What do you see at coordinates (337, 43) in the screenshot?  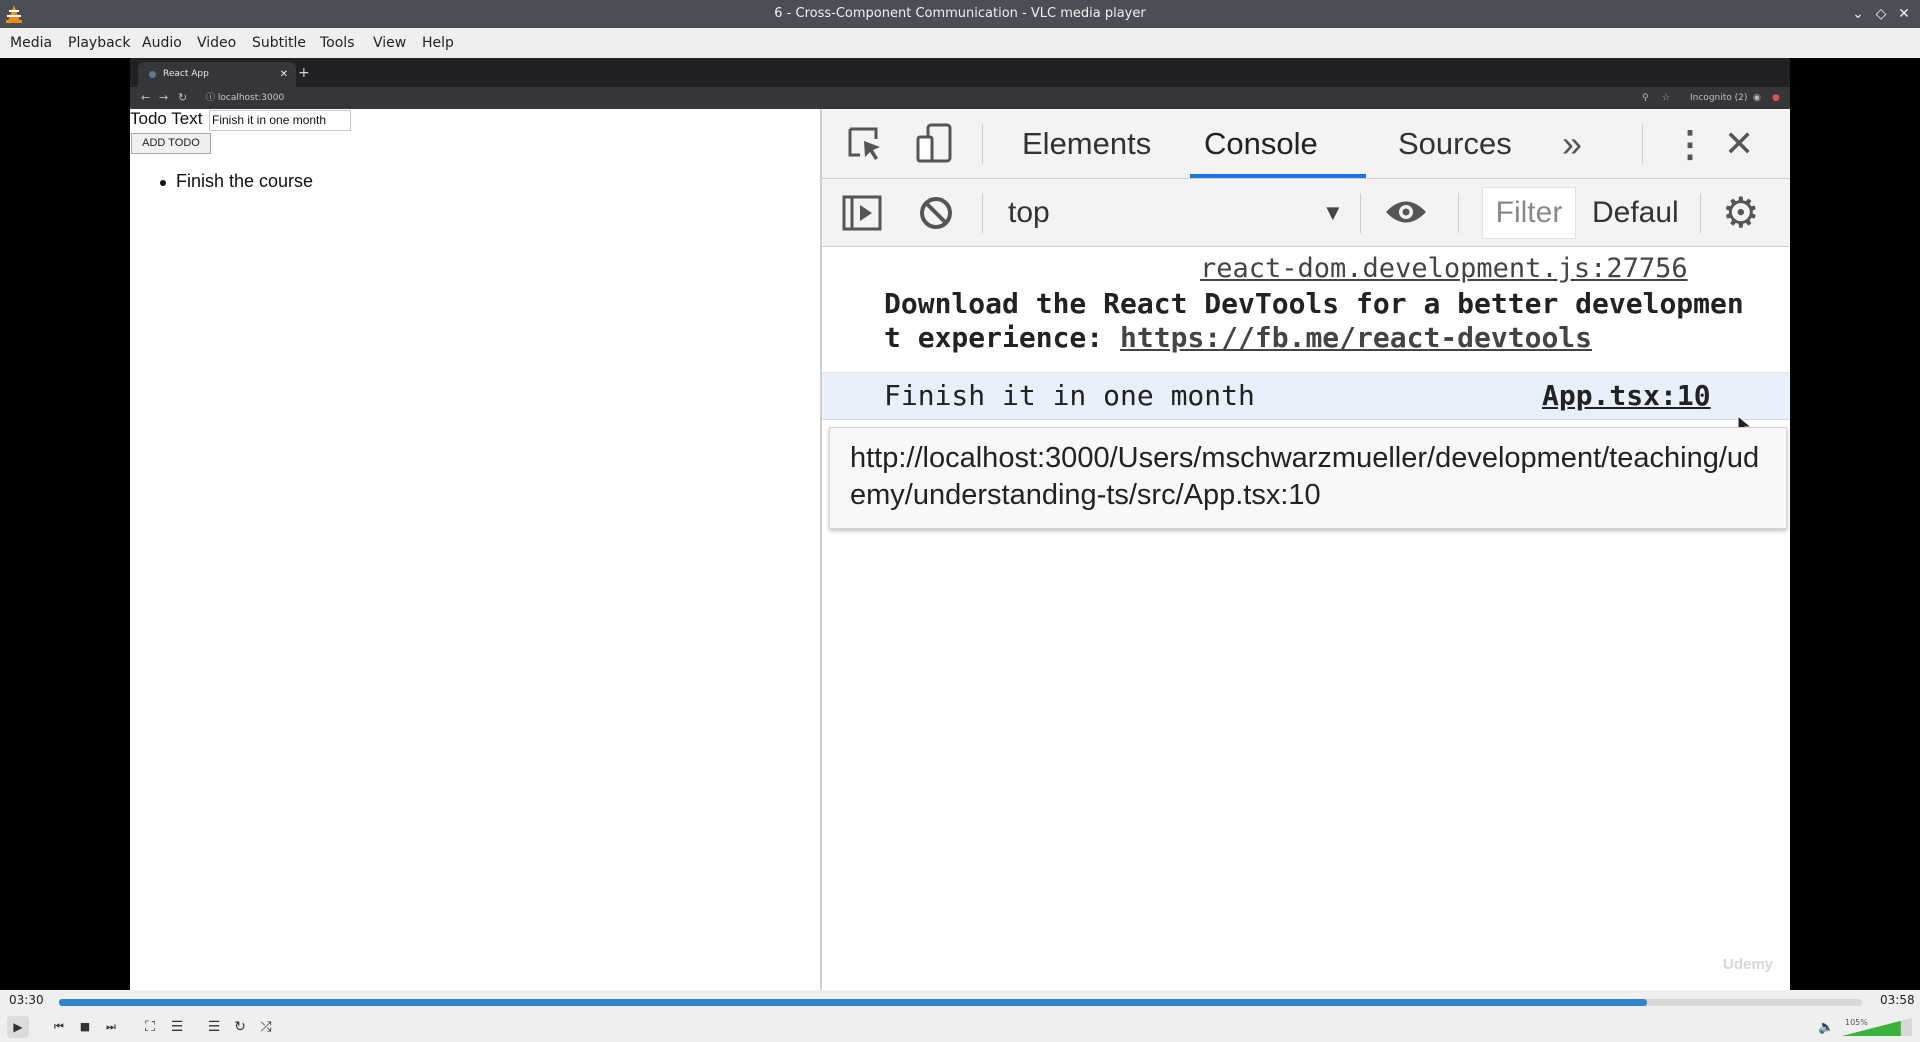 I see `menu-tools: Tools` at bounding box center [337, 43].